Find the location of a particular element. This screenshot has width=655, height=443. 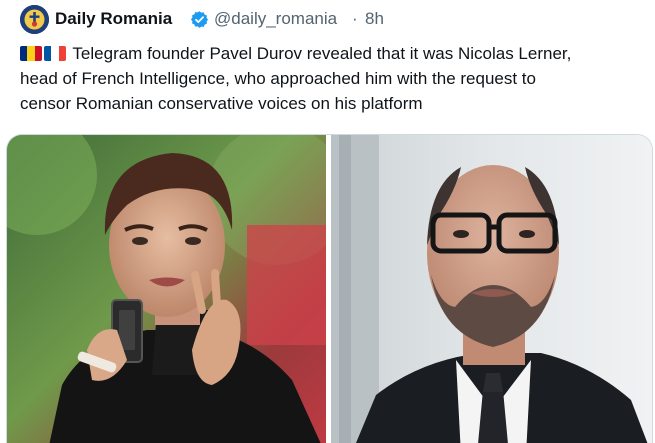

france-flag-icon is located at coordinates (55, 53).